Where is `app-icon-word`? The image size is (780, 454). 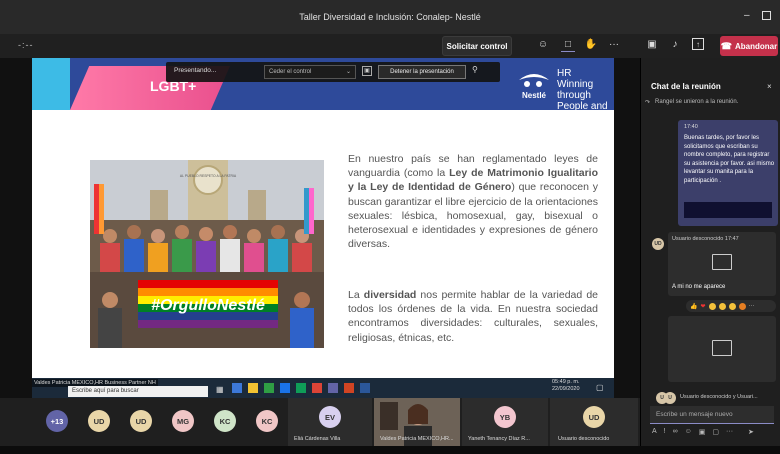
app-icon-word is located at coordinates (365, 388).